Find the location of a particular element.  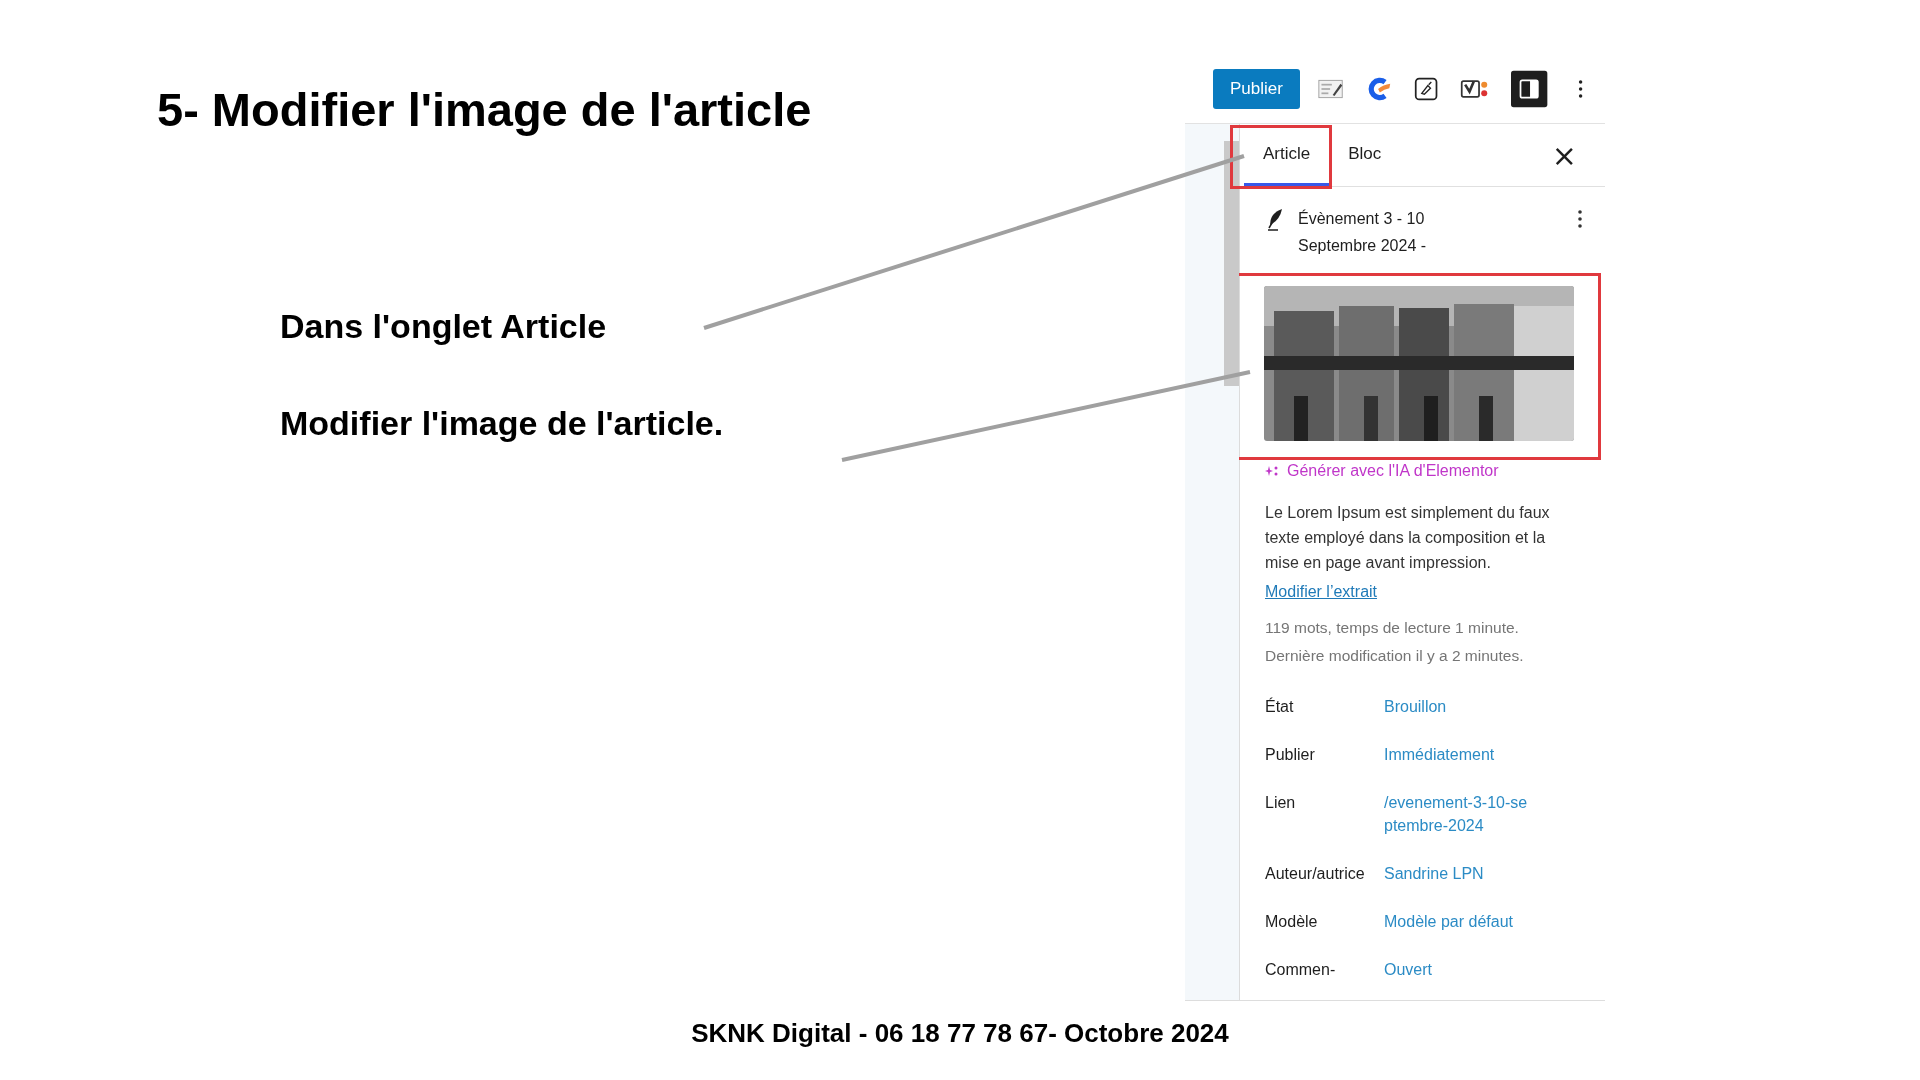

instruction-text: Modifier l'image de l'article. is located at coordinates (502, 423).